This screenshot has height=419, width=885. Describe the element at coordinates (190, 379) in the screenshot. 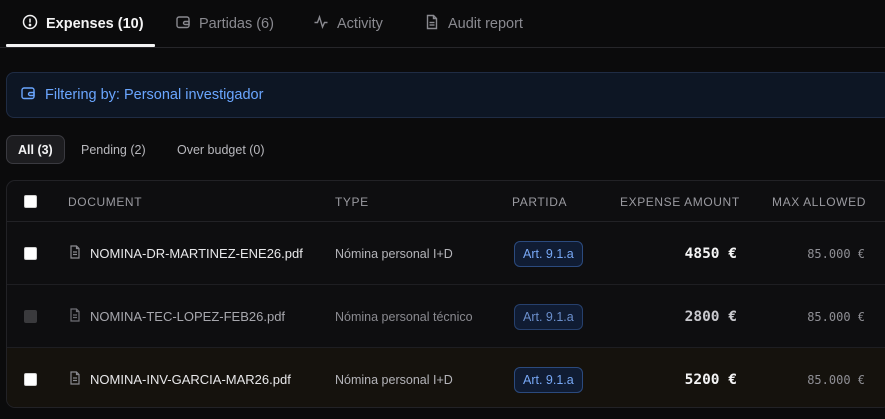

I see `document-name: NOMINA-INV-GARCIA-MAR26.pdf` at that location.